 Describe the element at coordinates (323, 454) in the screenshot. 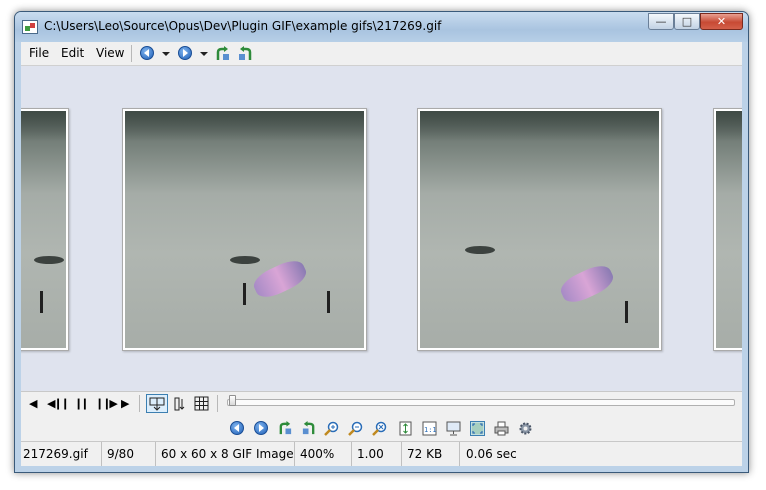

I see `status-zoom: 400%` at that location.